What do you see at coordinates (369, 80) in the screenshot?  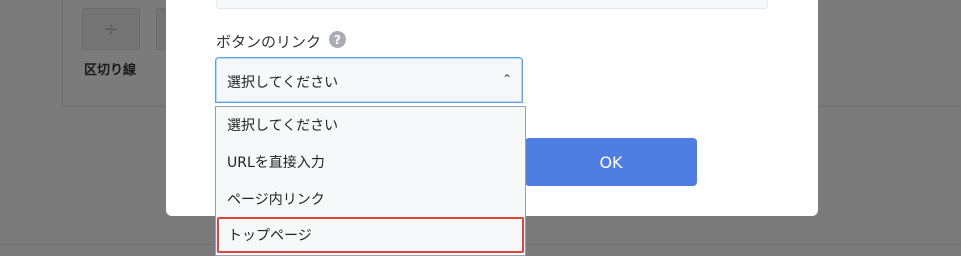 I see `link-type-select: 選択してください ⌃` at bounding box center [369, 80].